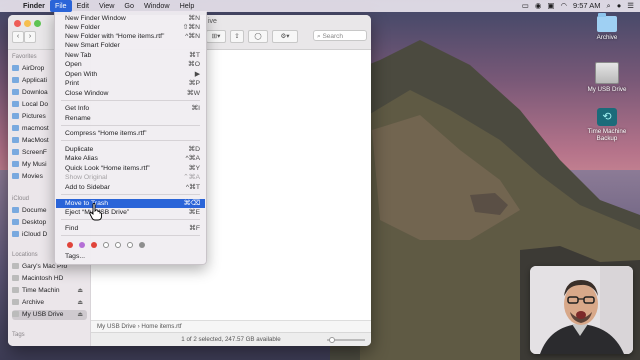 This screenshot has height=360, width=640. Describe the element at coordinates (563, 6) in the screenshot. I see `wifi-icon: ◠` at that location.